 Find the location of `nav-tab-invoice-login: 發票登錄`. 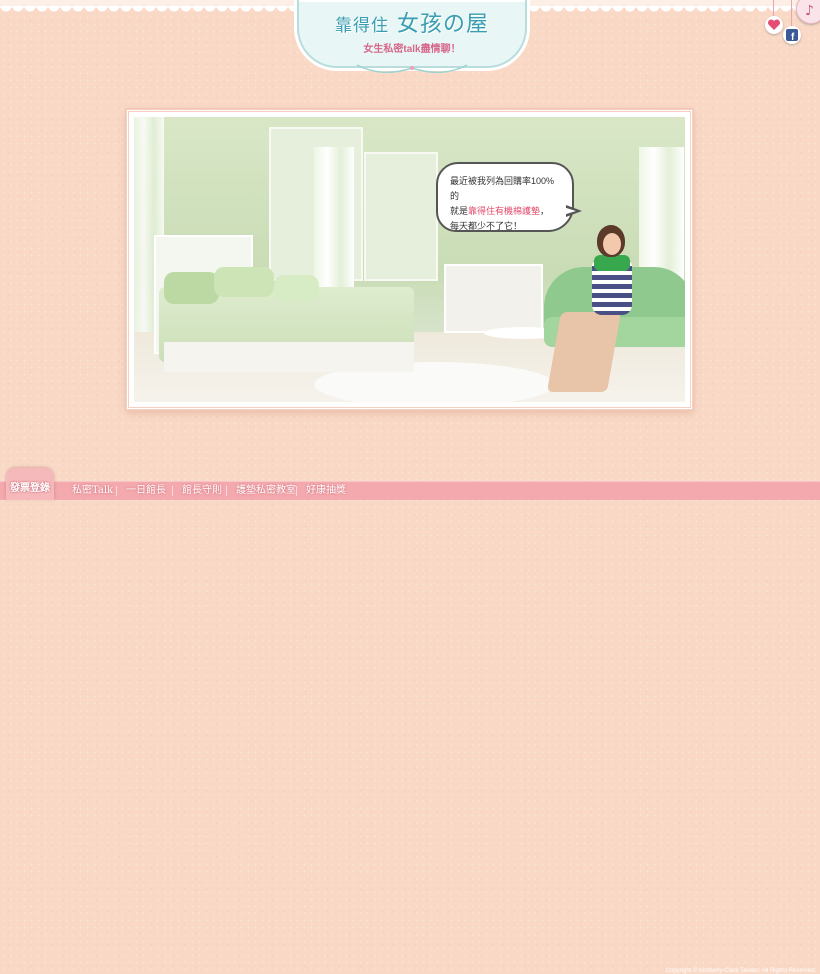

nav-tab-invoice-login: 發票登錄 is located at coordinates (30, 484).